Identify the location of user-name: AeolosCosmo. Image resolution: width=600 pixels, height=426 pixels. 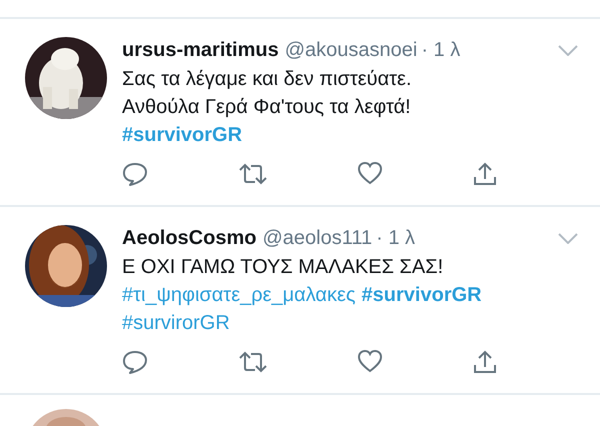
(189, 238).